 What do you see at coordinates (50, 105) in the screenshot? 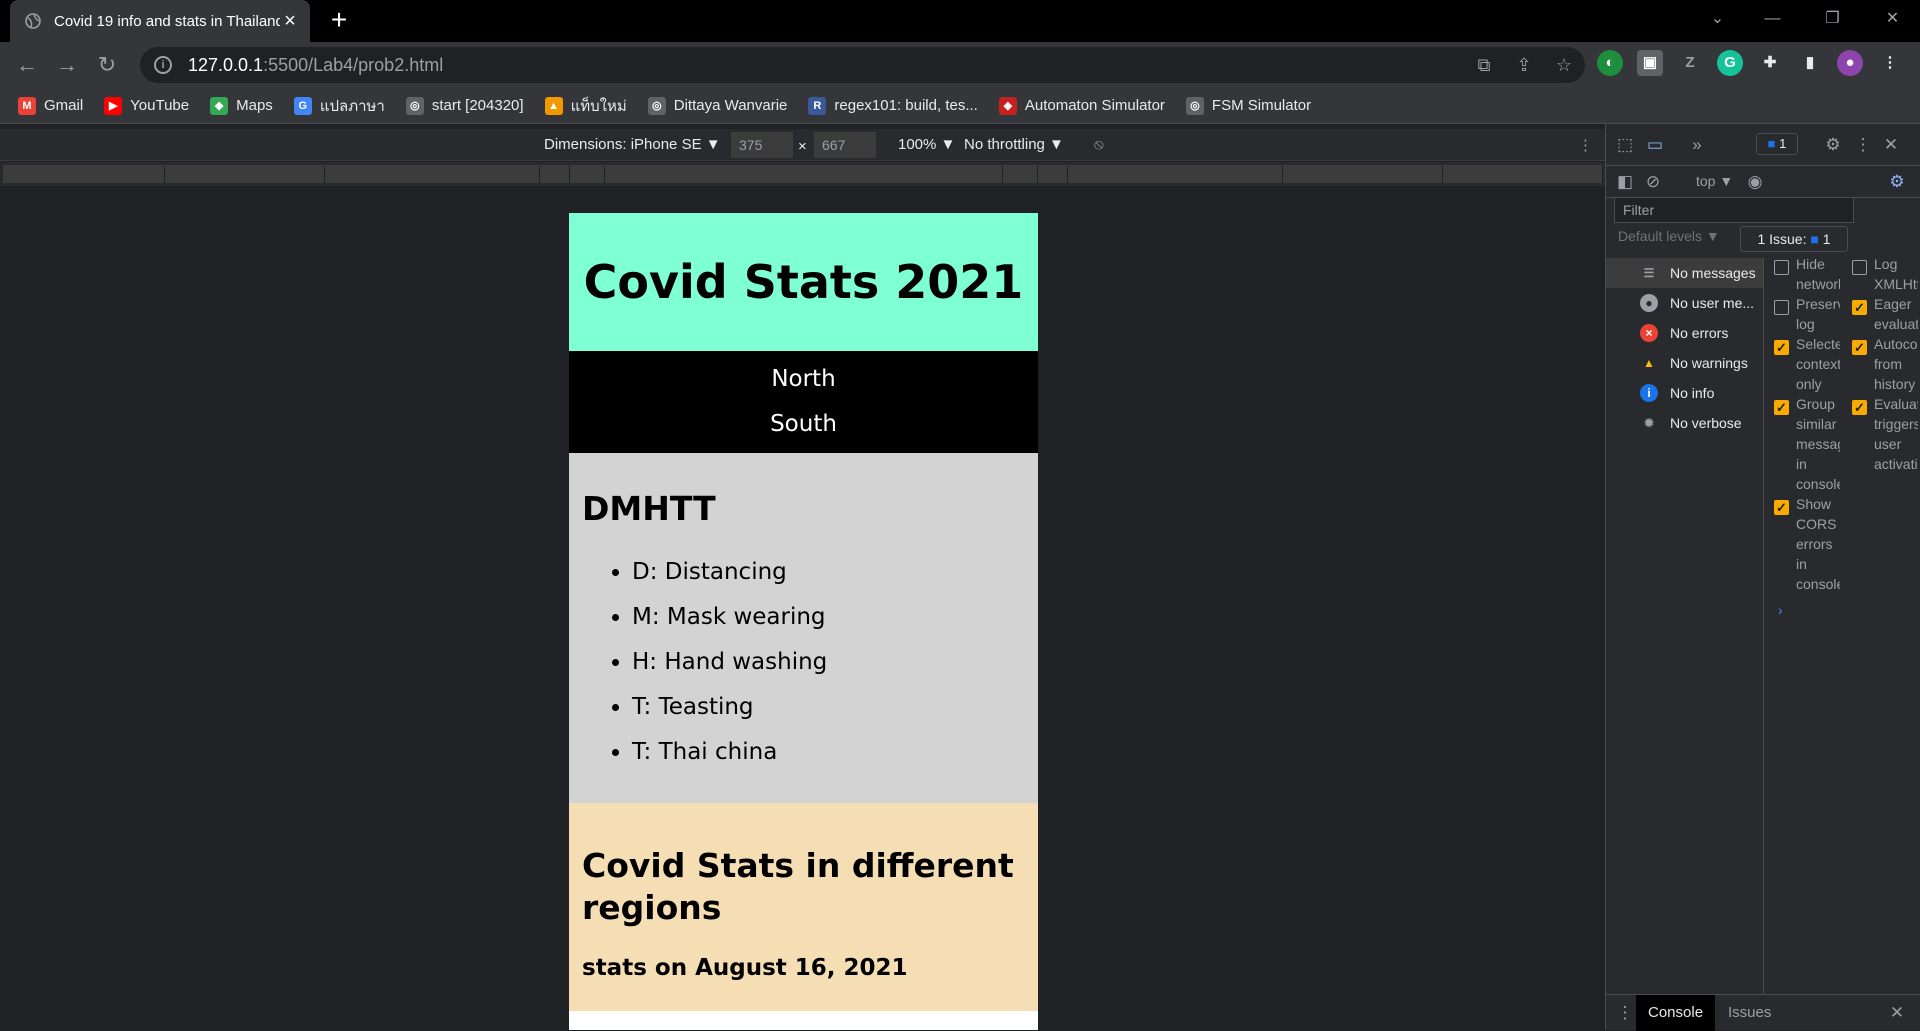
I see `bookmark-item: M Gmail` at bounding box center [50, 105].